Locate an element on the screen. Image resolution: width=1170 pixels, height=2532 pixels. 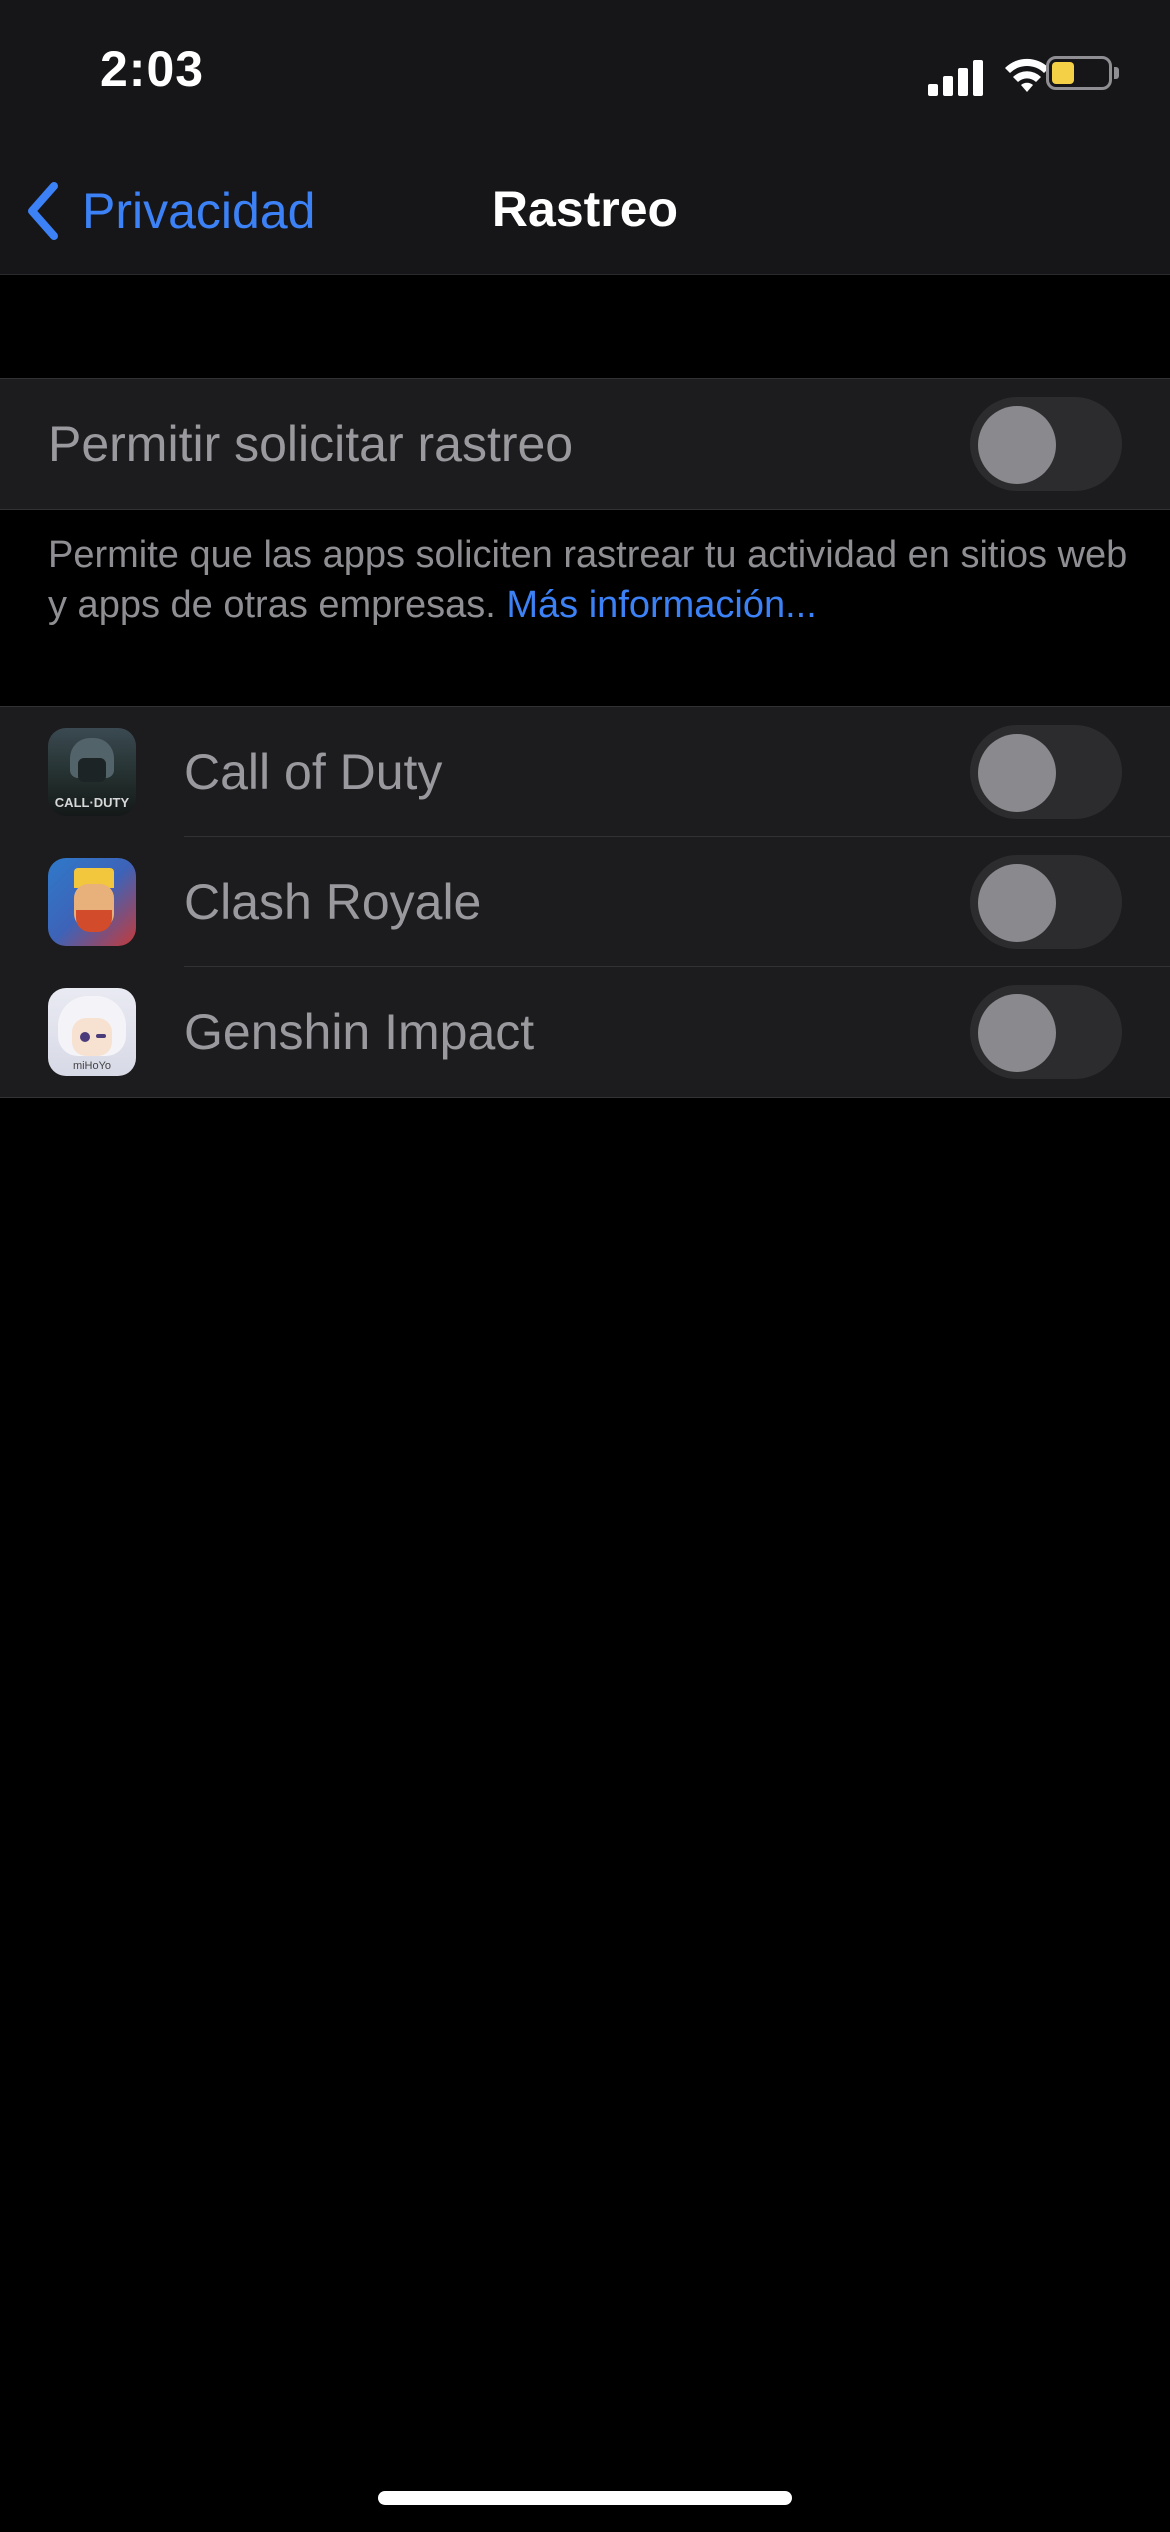
clash-royale-toggle is located at coordinates (1046, 902).